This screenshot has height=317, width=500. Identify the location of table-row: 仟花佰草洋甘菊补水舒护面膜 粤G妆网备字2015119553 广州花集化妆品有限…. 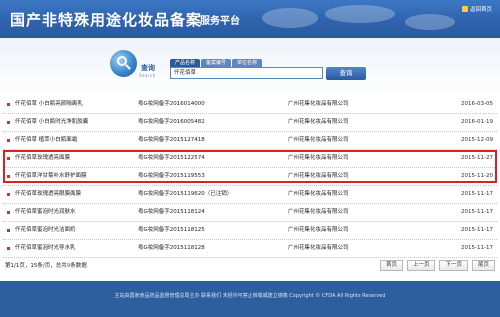
(250, 177).